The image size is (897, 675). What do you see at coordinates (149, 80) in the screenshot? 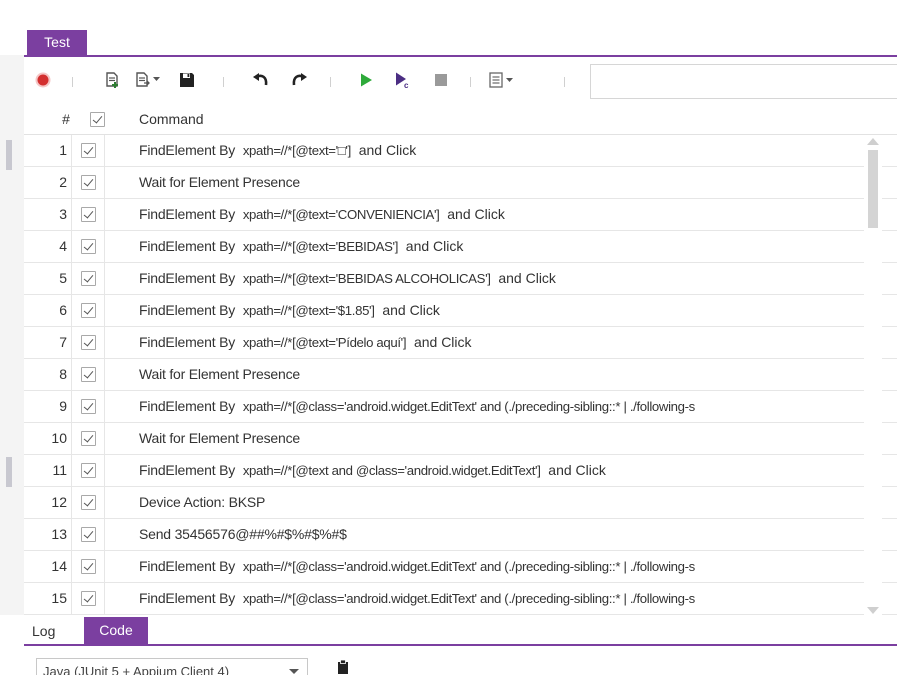
I see `add-step-dropdown-button` at bounding box center [149, 80].